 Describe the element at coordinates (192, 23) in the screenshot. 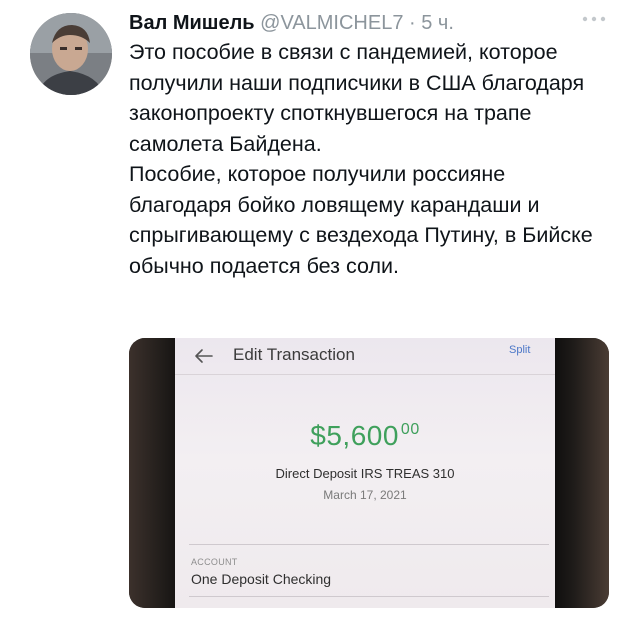

I see `author-name: Вал Мишель` at that location.